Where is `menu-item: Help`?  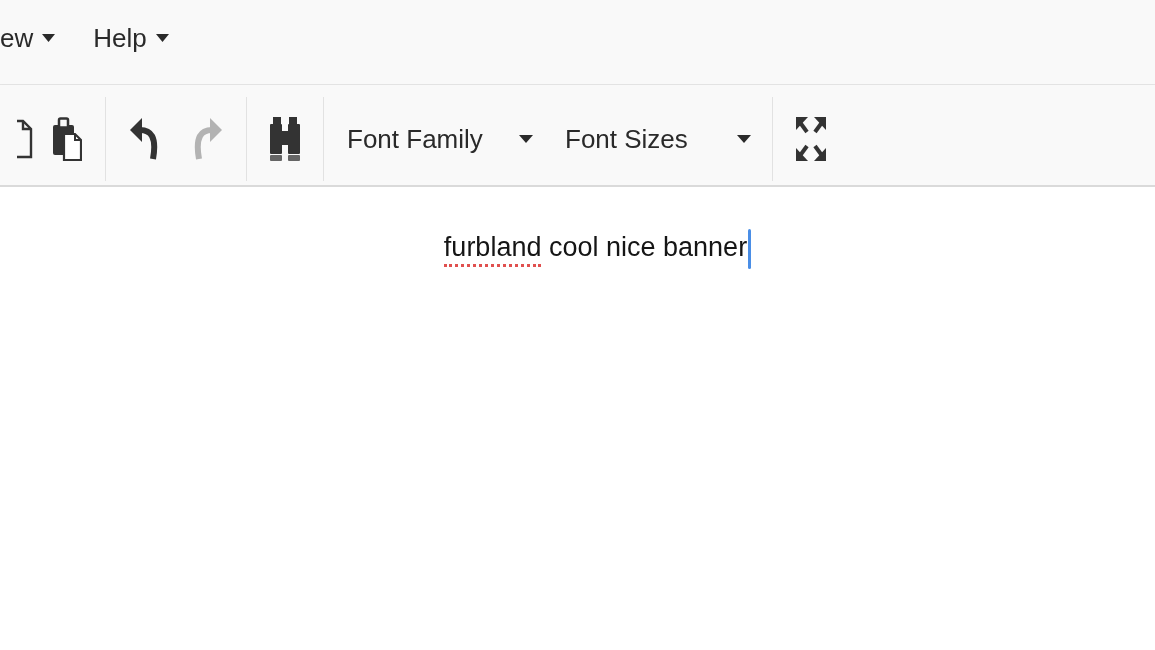
menu-item: Help is located at coordinates (131, 38).